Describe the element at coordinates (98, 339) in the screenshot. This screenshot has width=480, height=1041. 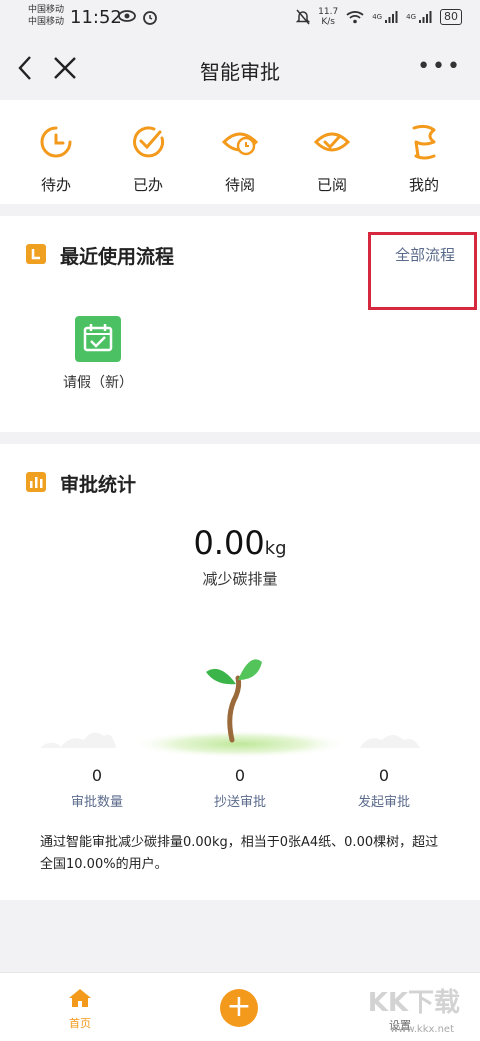
I see `calendar-check-icon` at that location.